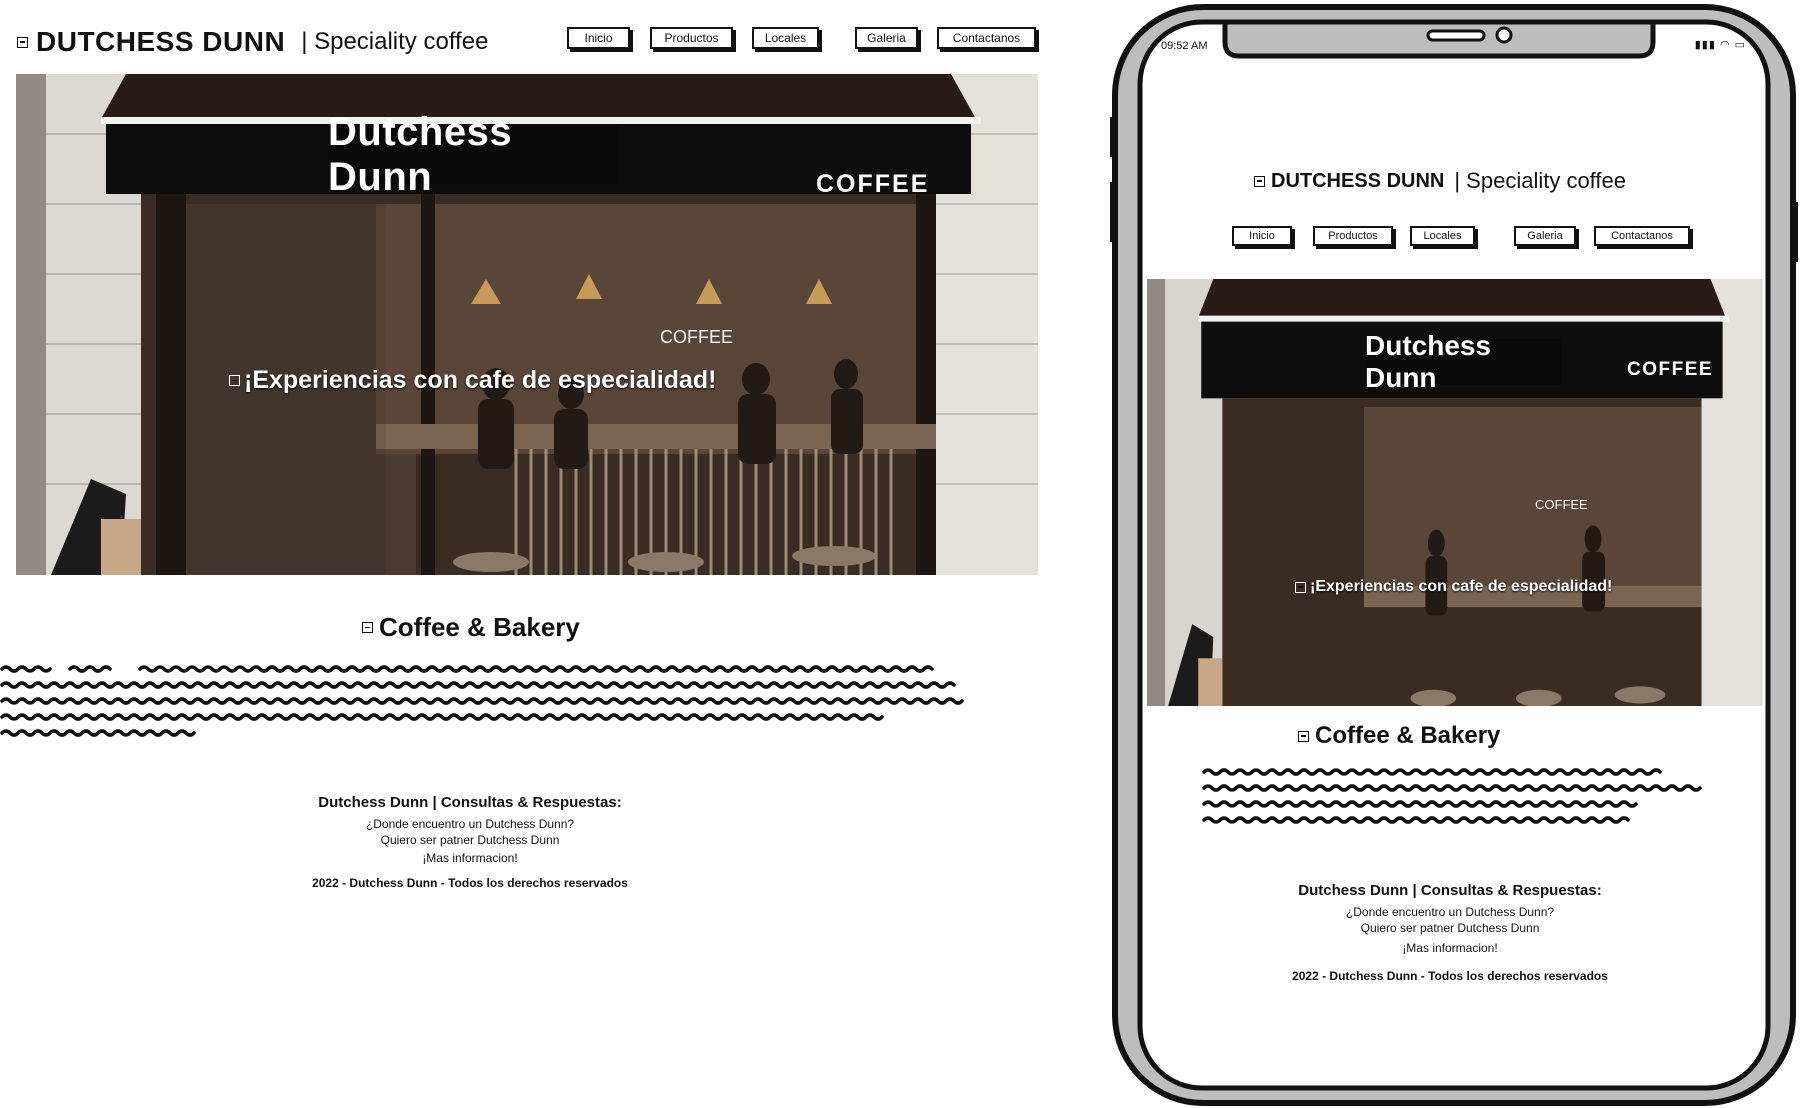  What do you see at coordinates (873, 184) in the screenshot?
I see `hero-sign-small: COFFEE` at bounding box center [873, 184].